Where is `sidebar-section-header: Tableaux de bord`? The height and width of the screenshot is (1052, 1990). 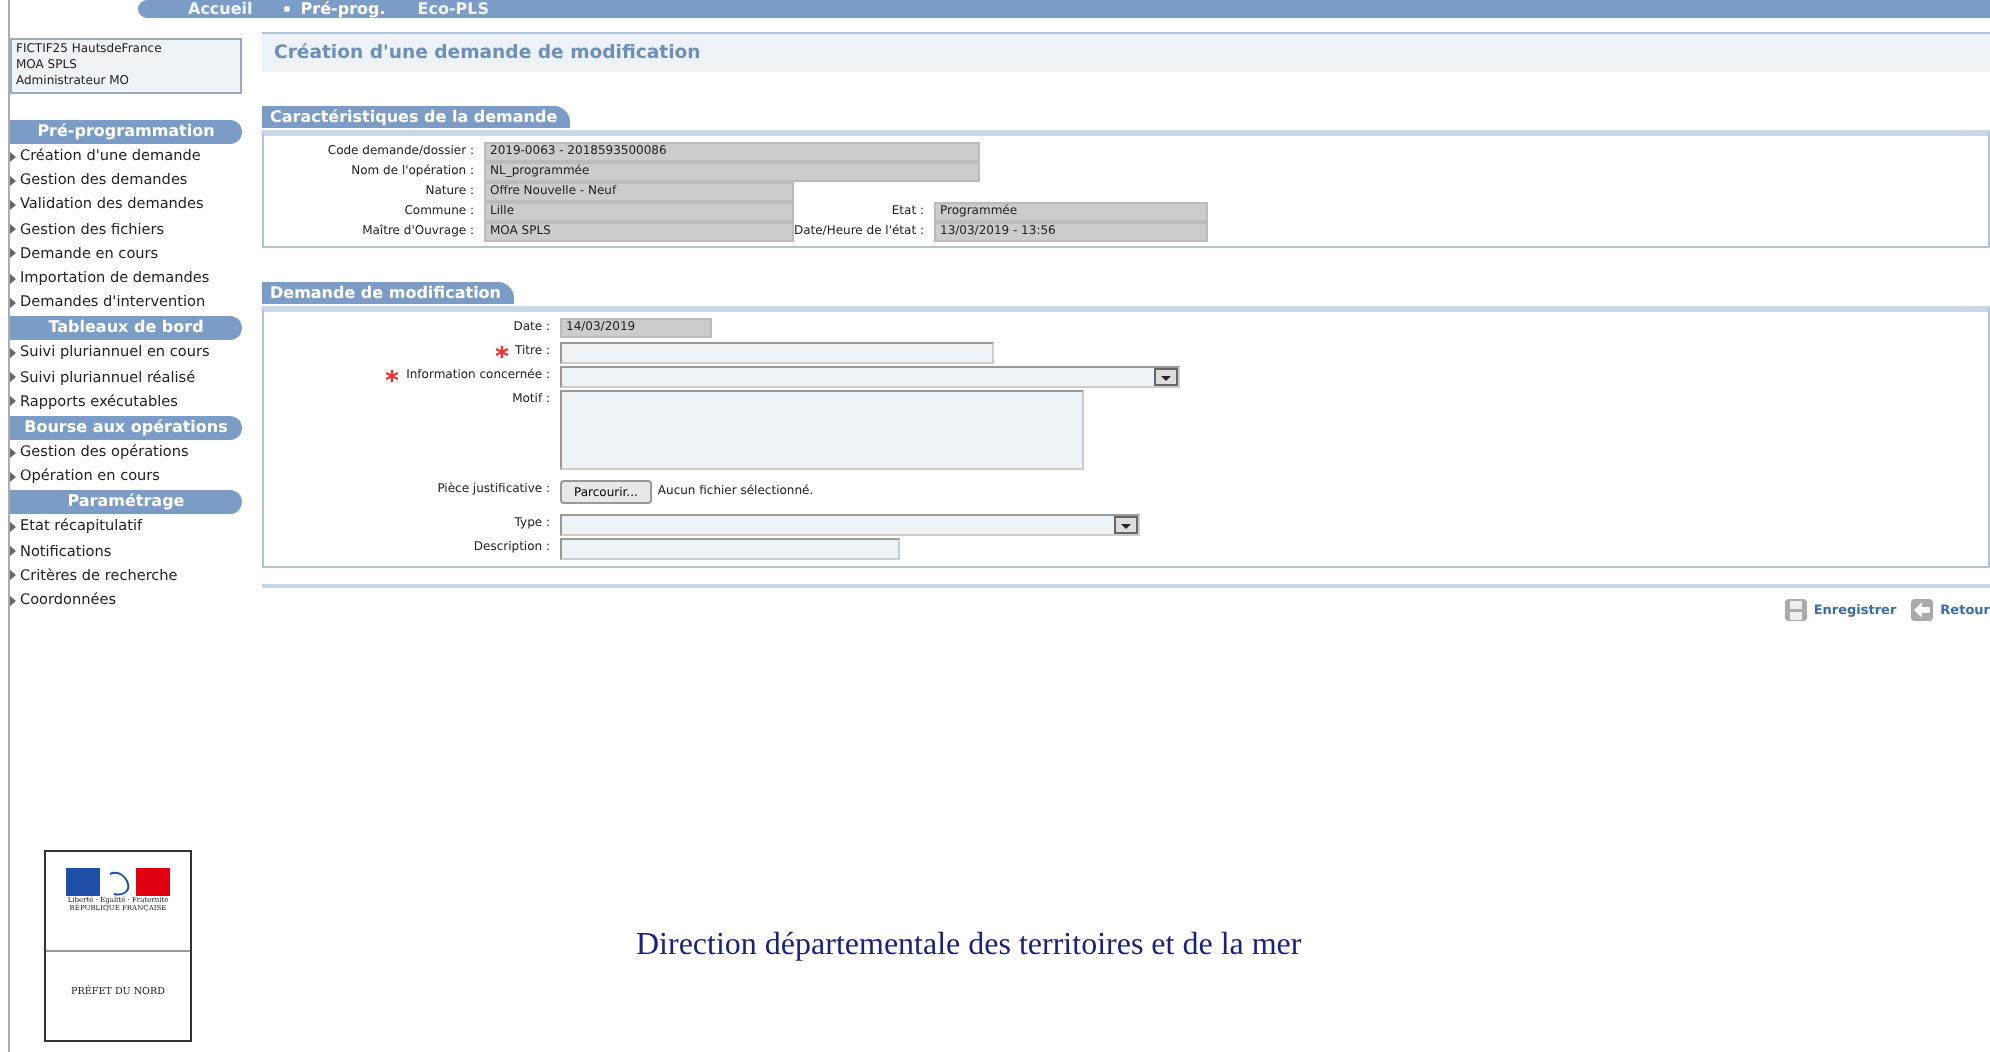 sidebar-section-header: Tableaux de bord is located at coordinates (126, 328).